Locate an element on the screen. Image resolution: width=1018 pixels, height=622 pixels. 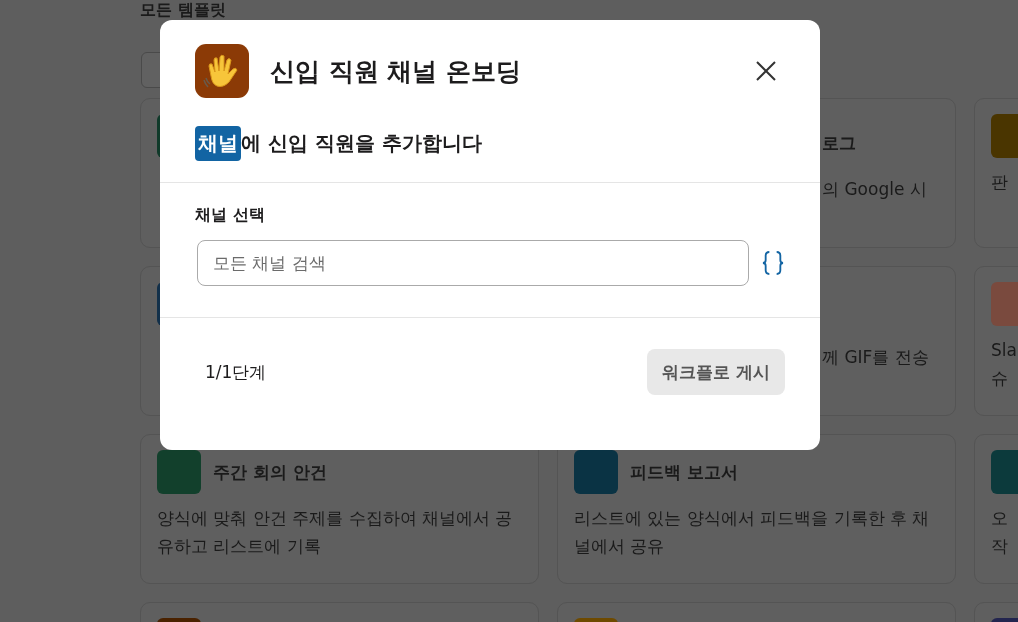
template-description: 판 is located at coordinates (1000, 182).